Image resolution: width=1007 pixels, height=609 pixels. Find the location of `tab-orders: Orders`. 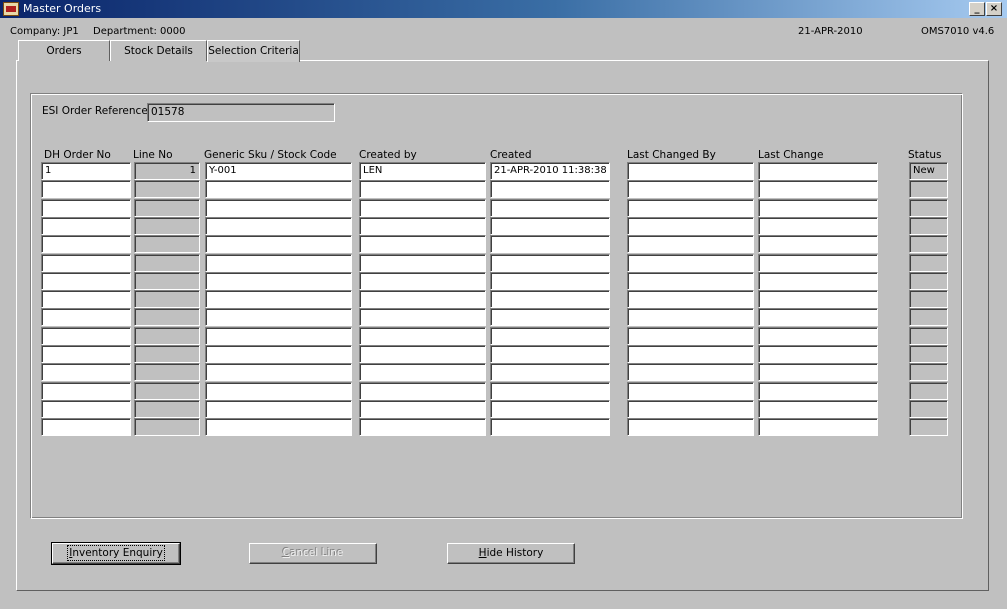

tab-orders: Orders is located at coordinates (64, 50).